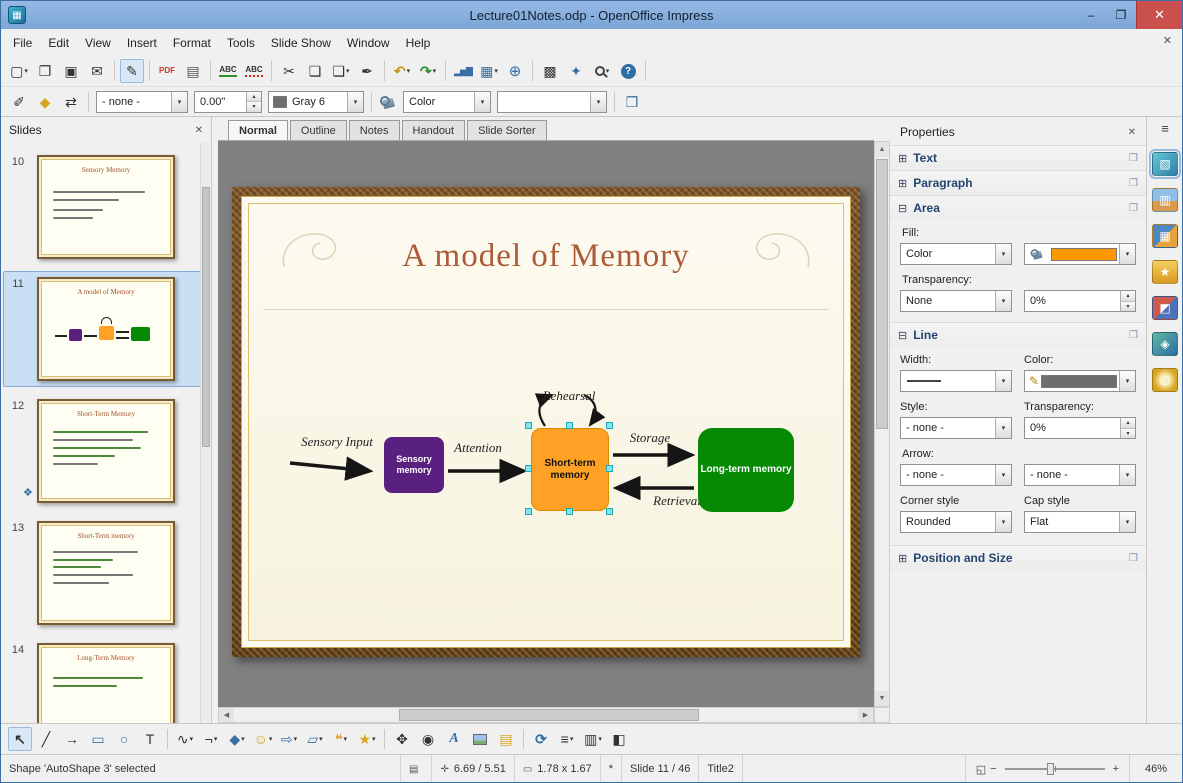 Image resolution: width=1183 pixels, height=783 pixels. I want to click on rectangle-icon: ▭, so click(98, 739).